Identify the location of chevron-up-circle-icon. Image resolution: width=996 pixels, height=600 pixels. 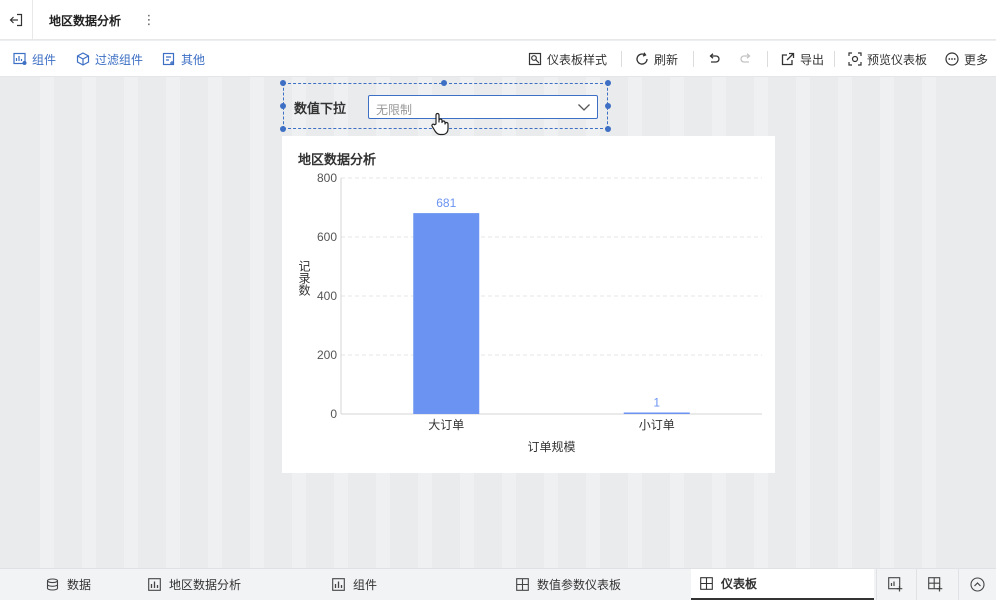
(977, 584).